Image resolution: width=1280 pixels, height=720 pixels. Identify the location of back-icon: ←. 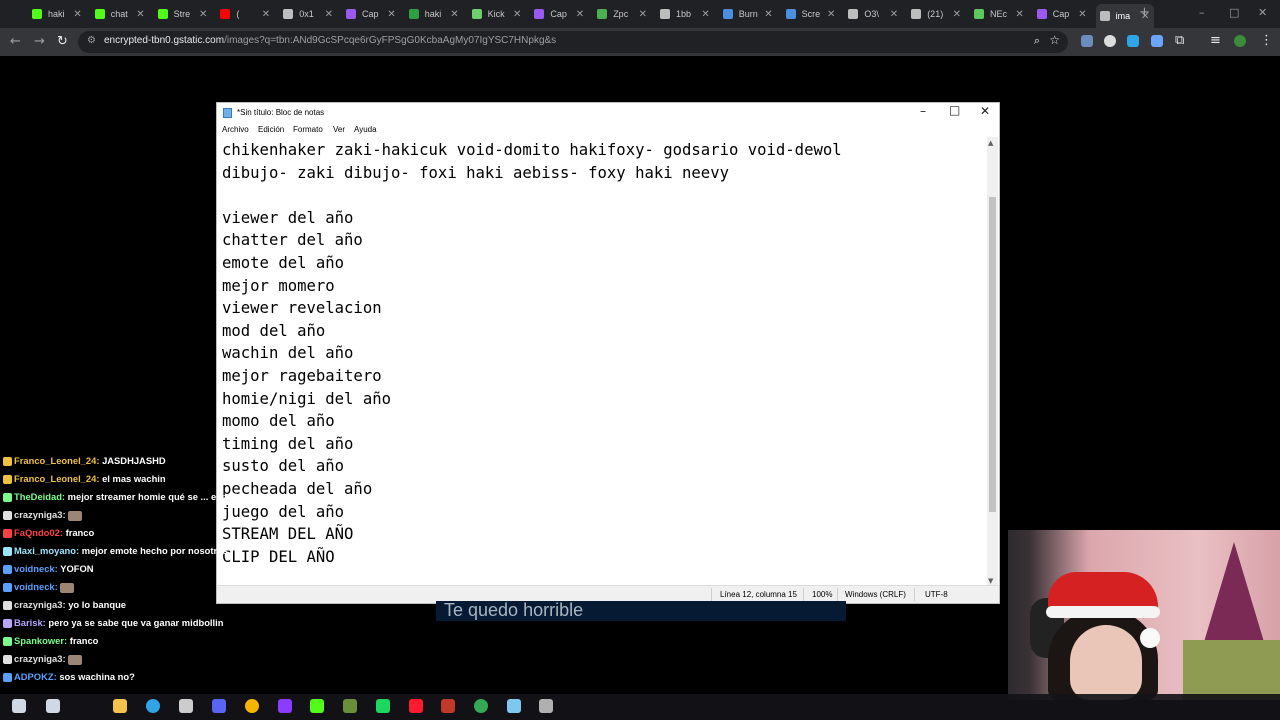
(15, 41).